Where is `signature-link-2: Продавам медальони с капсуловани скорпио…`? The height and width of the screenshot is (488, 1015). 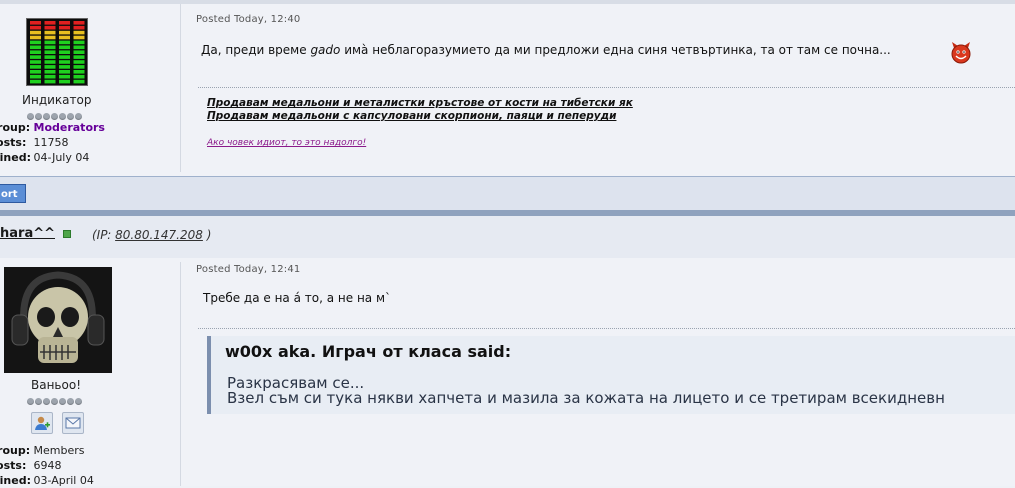
signature-link-2: Продавам медальони с капсуловани скорпио… is located at coordinates (420, 116).